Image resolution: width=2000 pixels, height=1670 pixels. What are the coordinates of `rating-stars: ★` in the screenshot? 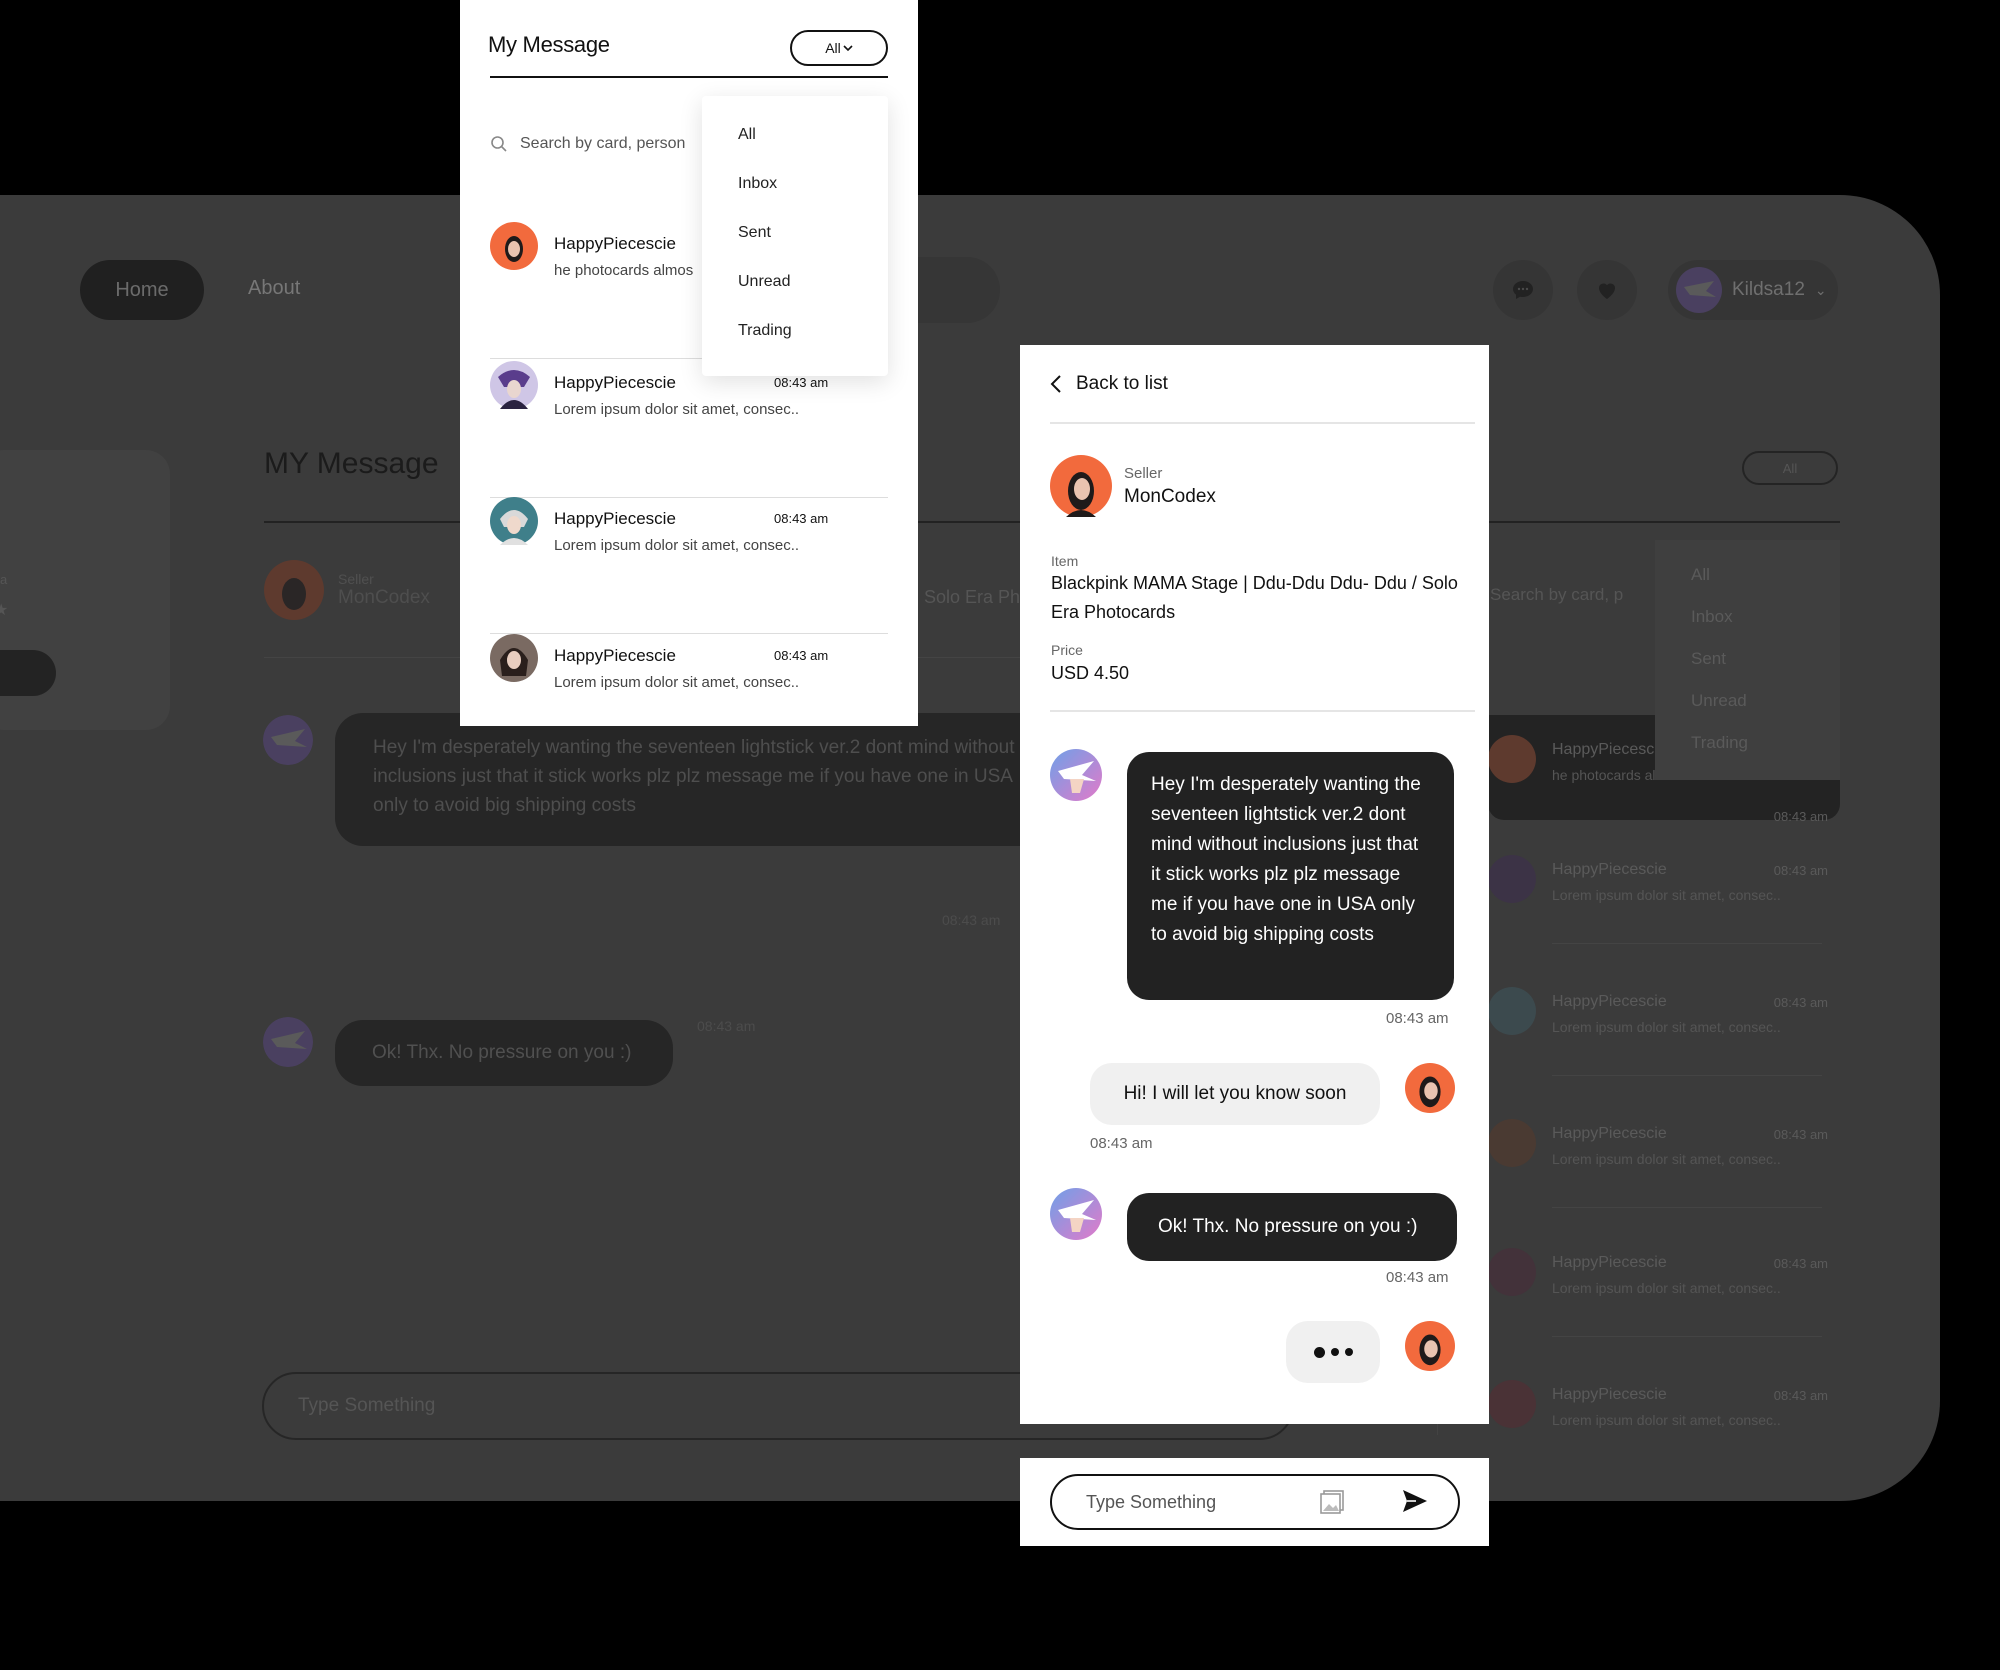 It's located at (4, 610).